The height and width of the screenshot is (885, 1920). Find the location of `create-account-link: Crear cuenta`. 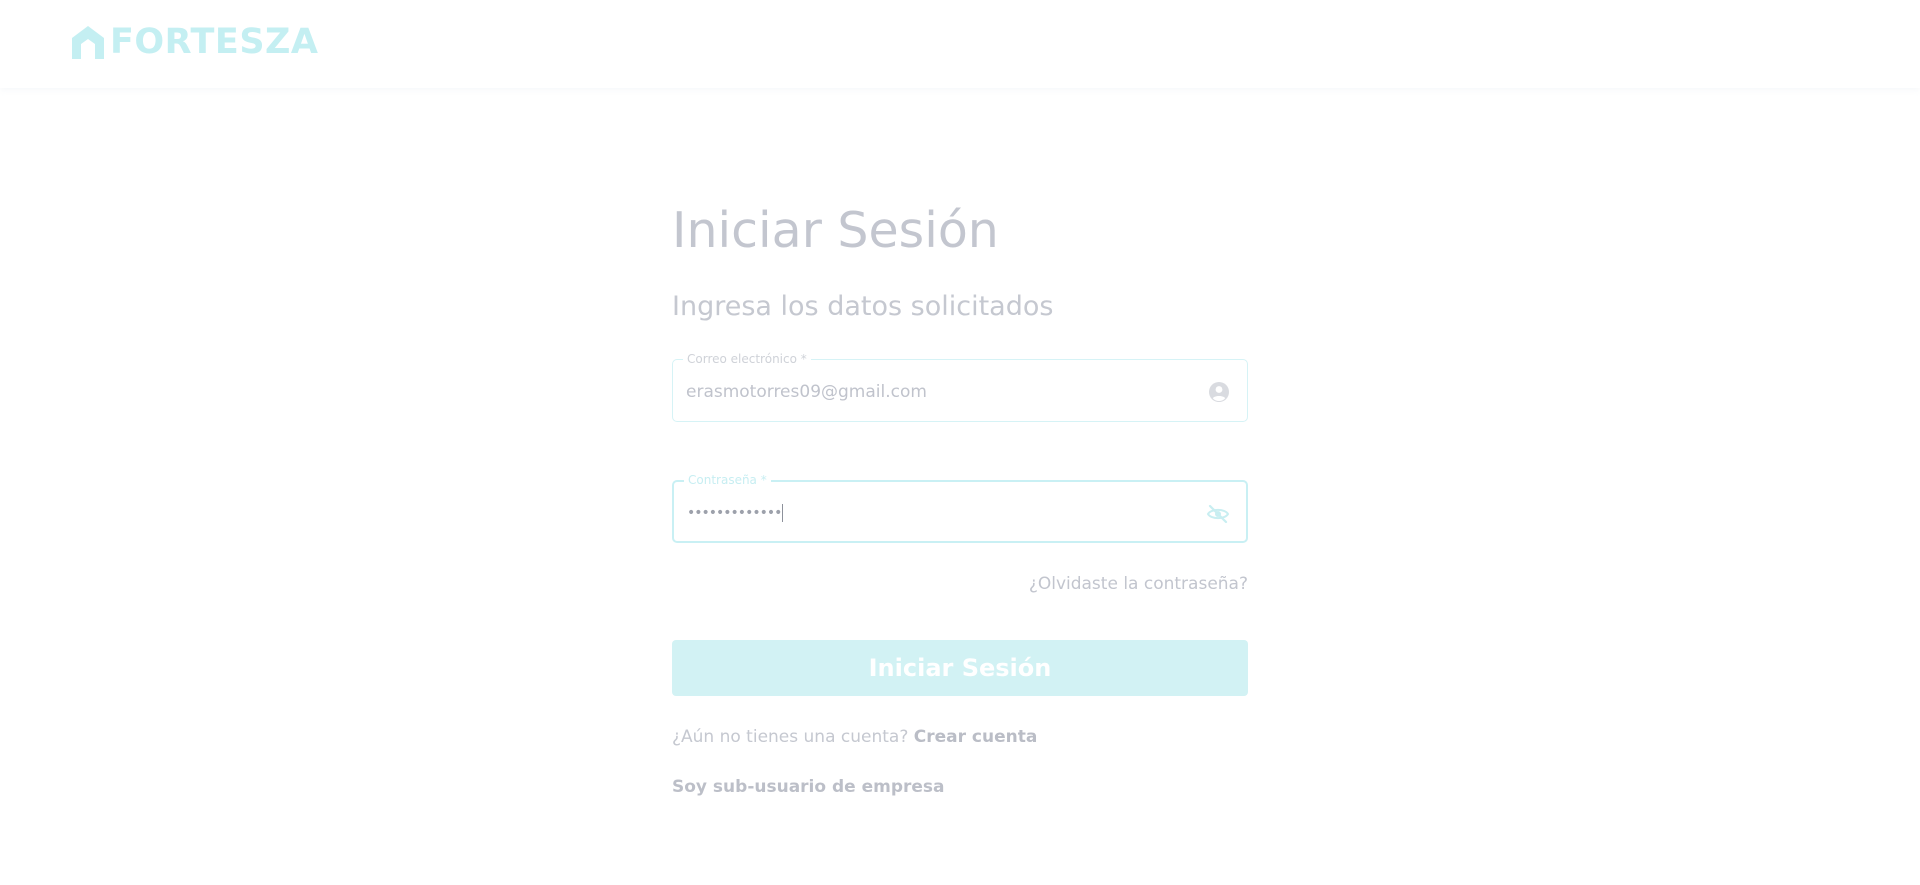

create-account-link: Crear cuenta is located at coordinates (976, 737).